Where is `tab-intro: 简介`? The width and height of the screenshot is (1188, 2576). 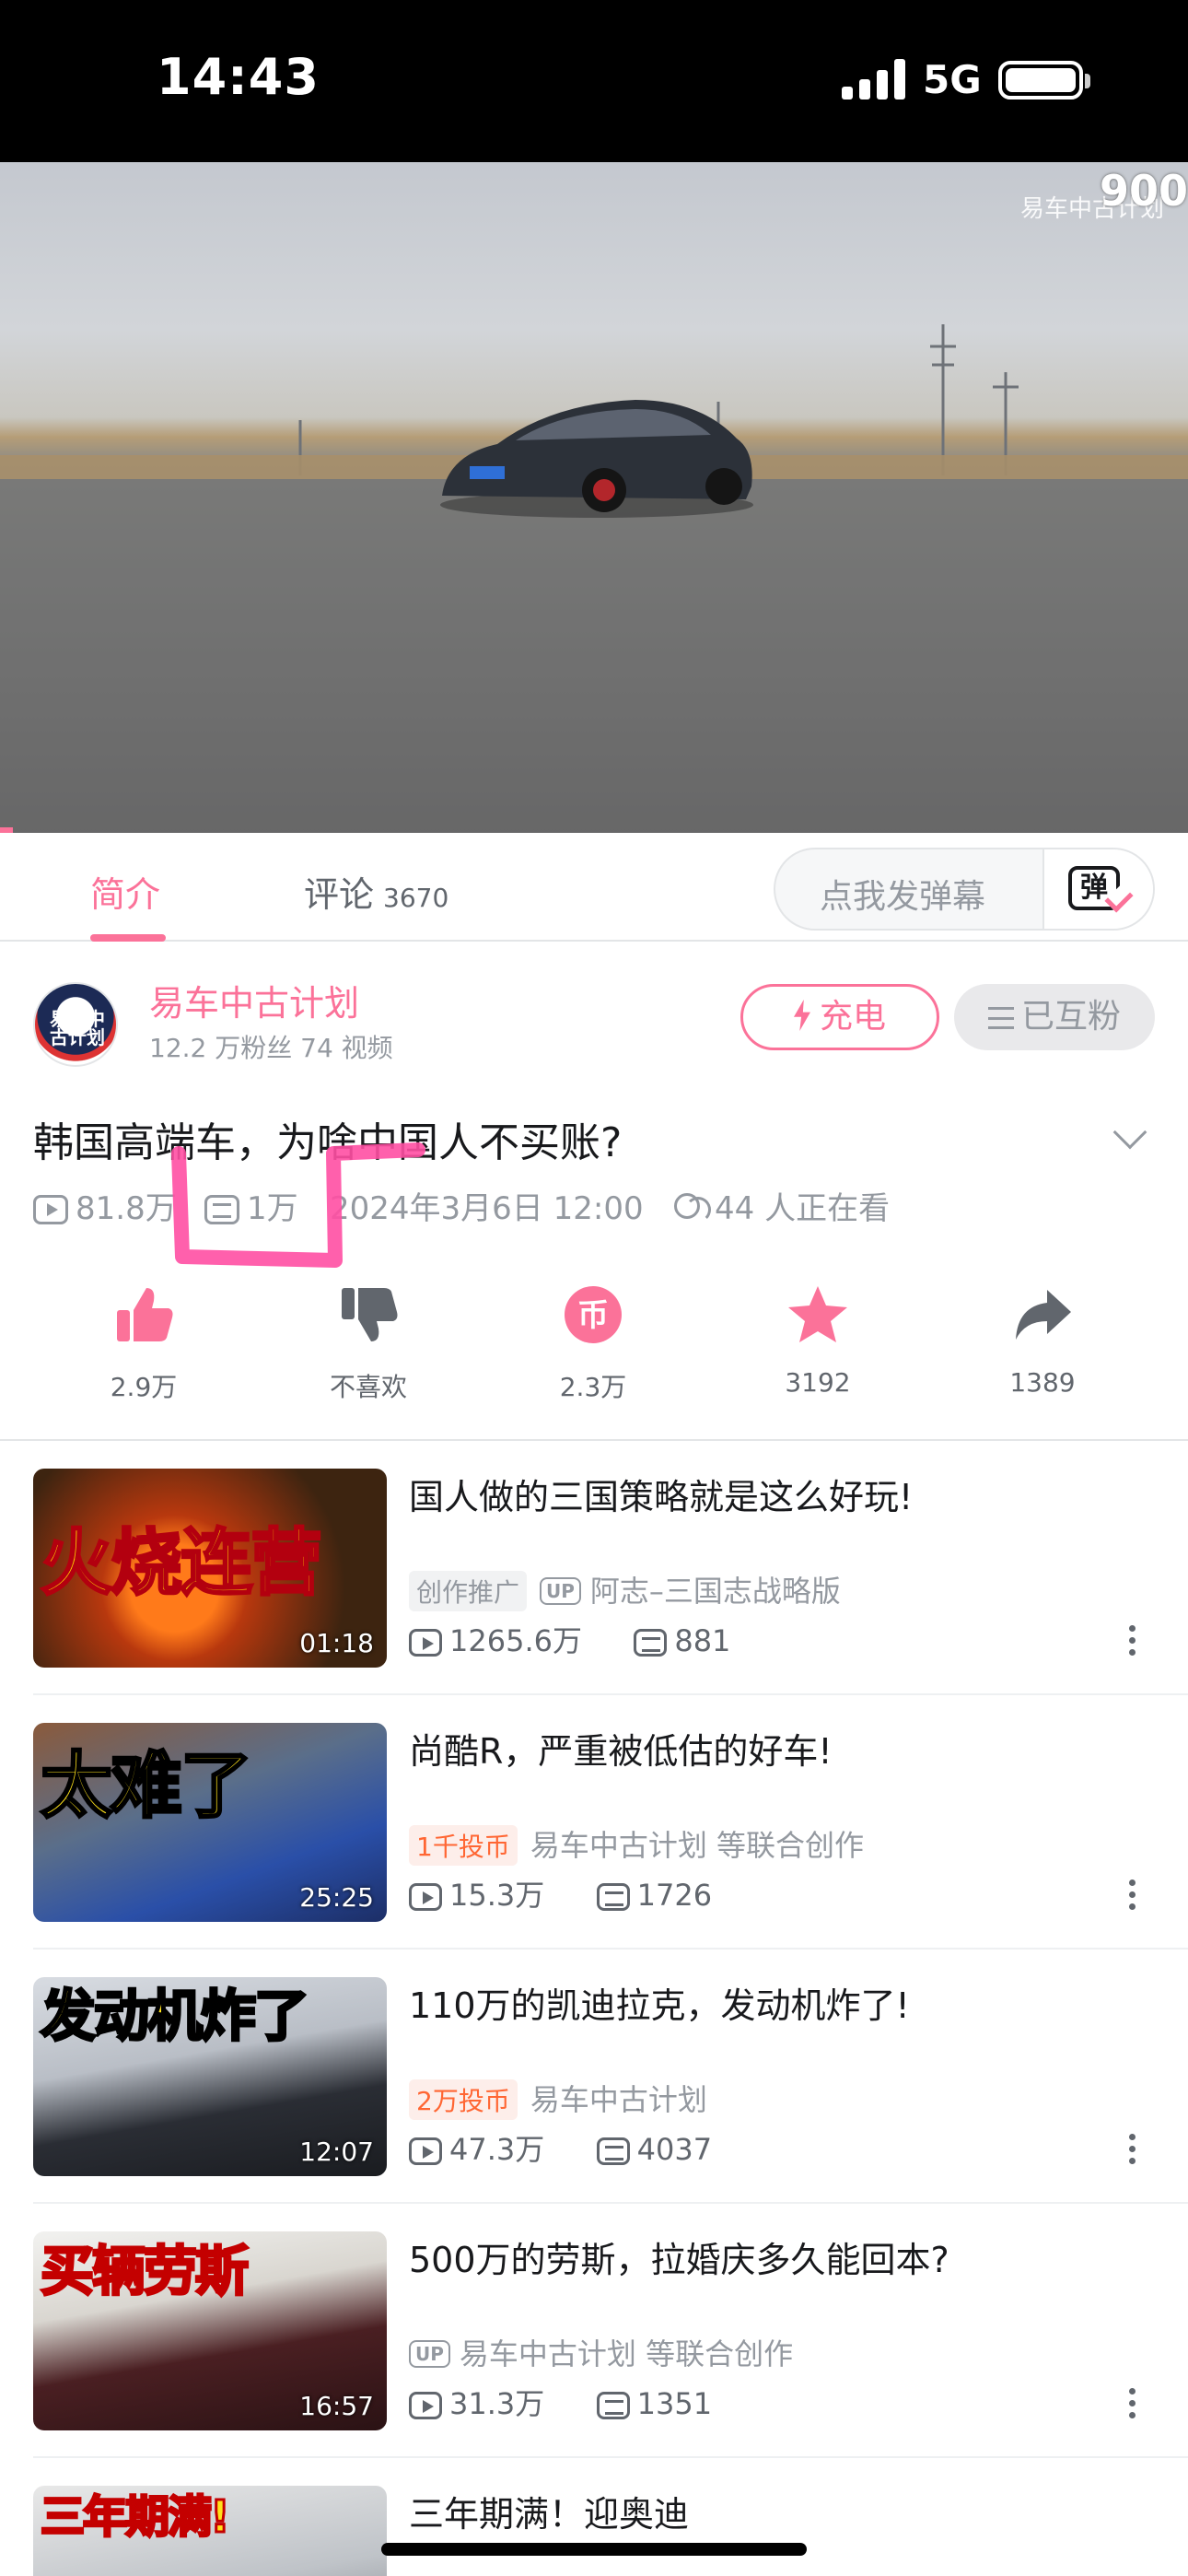
tab-intro: 简介 is located at coordinates (125, 891).